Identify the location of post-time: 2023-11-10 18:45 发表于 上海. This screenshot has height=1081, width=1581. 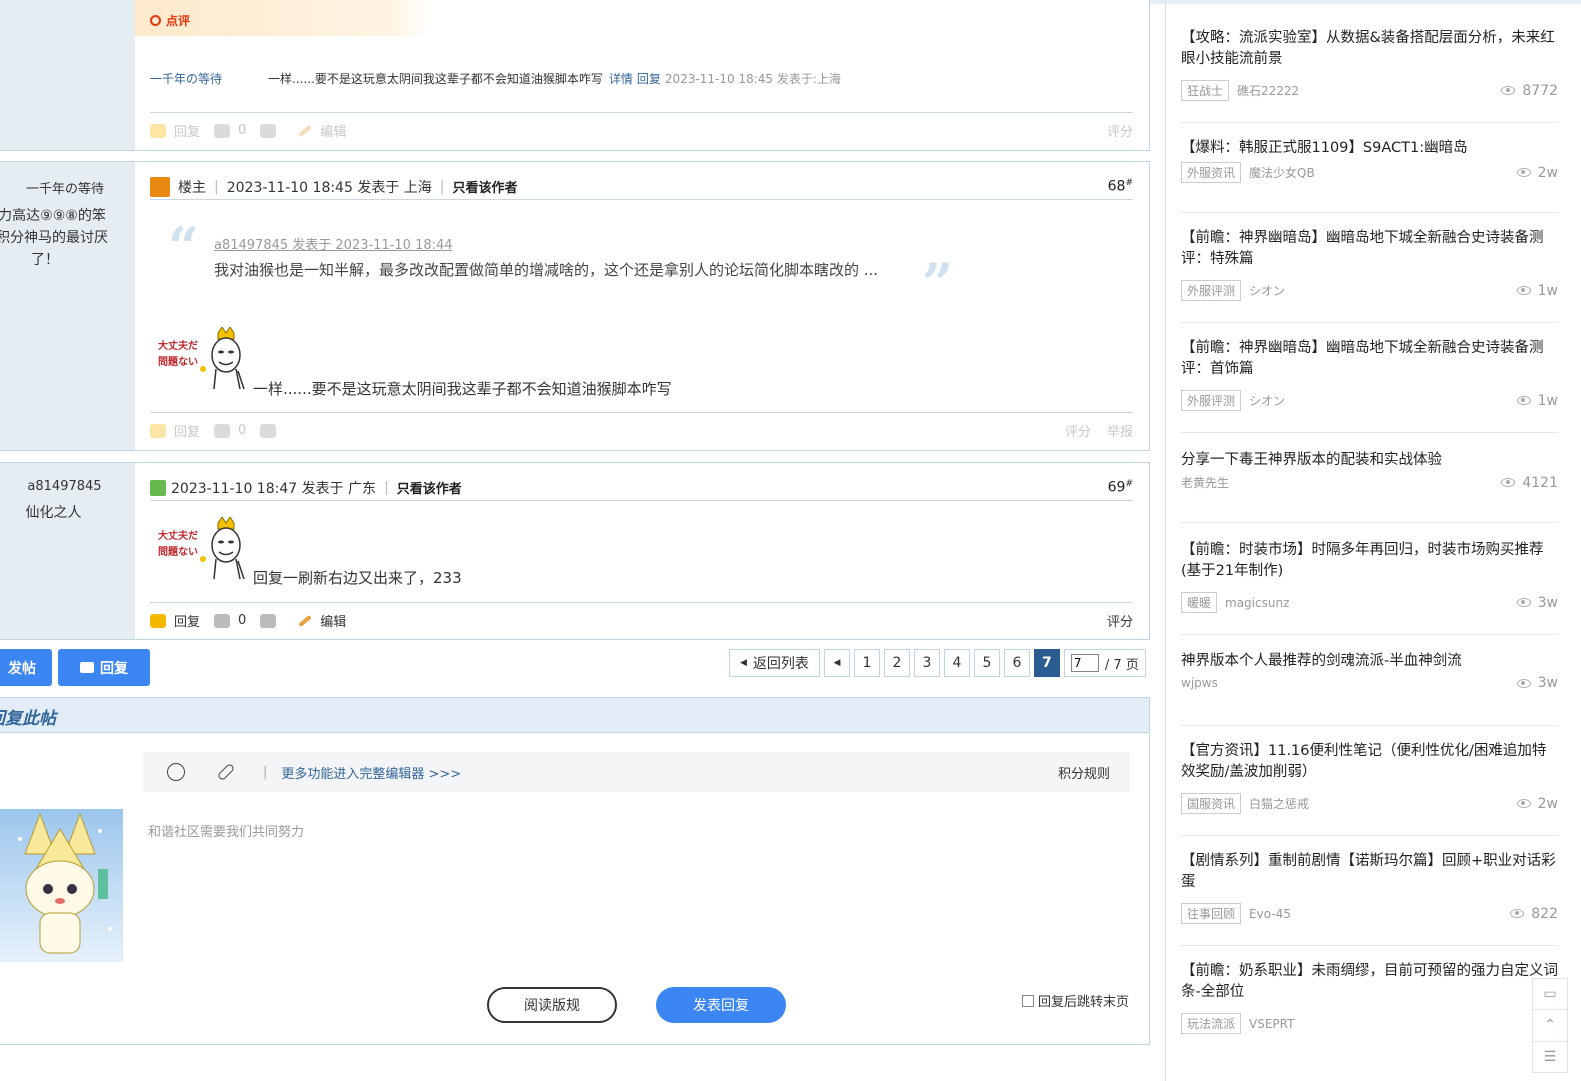
(329, 187).